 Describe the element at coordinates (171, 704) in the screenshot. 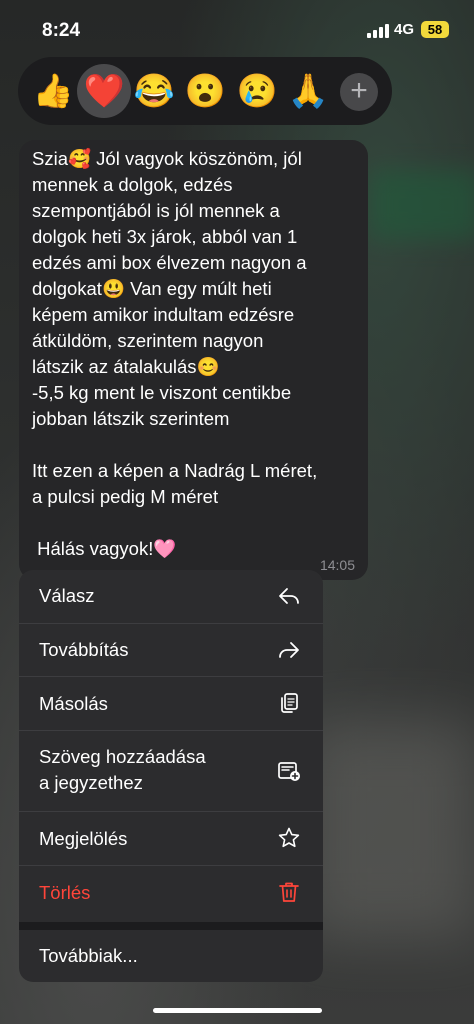

I see `menu-item-copy: Másolás` at that location.